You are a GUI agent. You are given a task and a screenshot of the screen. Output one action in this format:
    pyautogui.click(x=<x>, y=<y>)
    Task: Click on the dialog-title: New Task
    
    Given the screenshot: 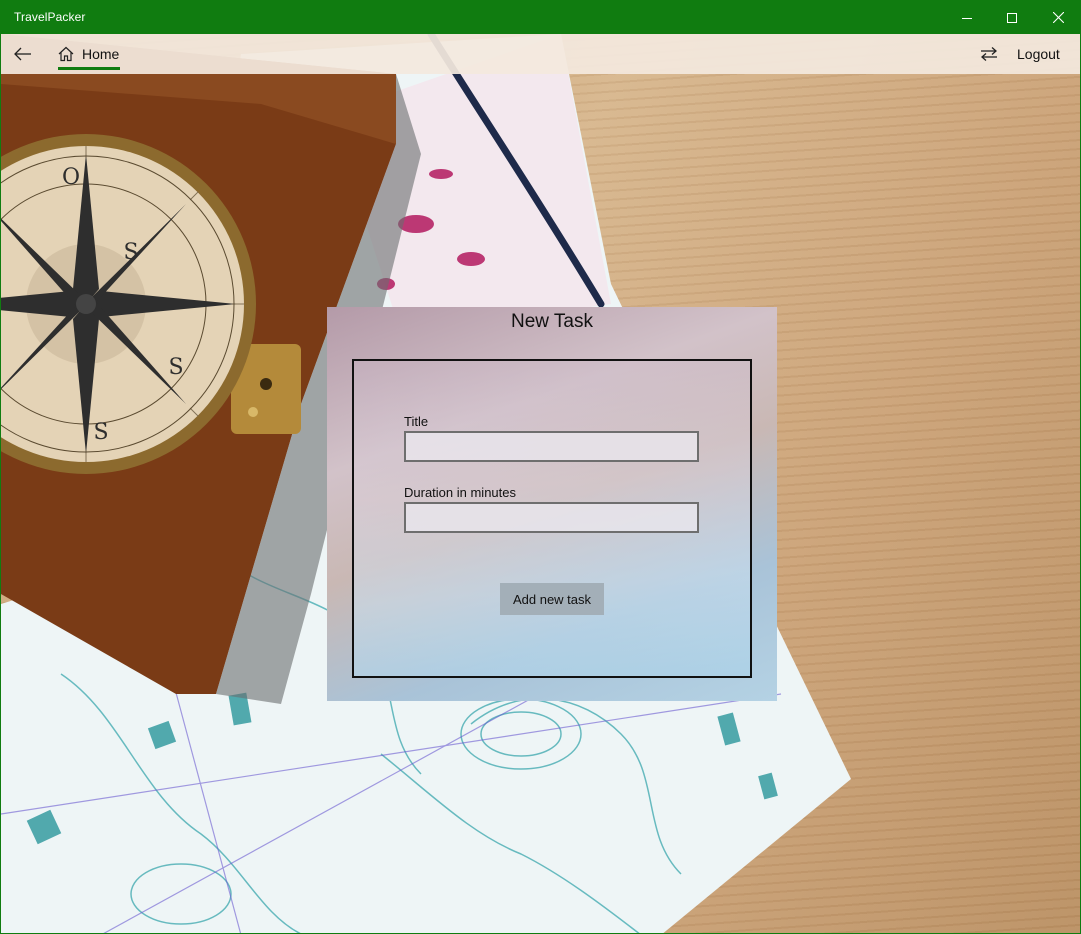 What is the action you would take?
    pyautogui.click(x=551, y=321)
    